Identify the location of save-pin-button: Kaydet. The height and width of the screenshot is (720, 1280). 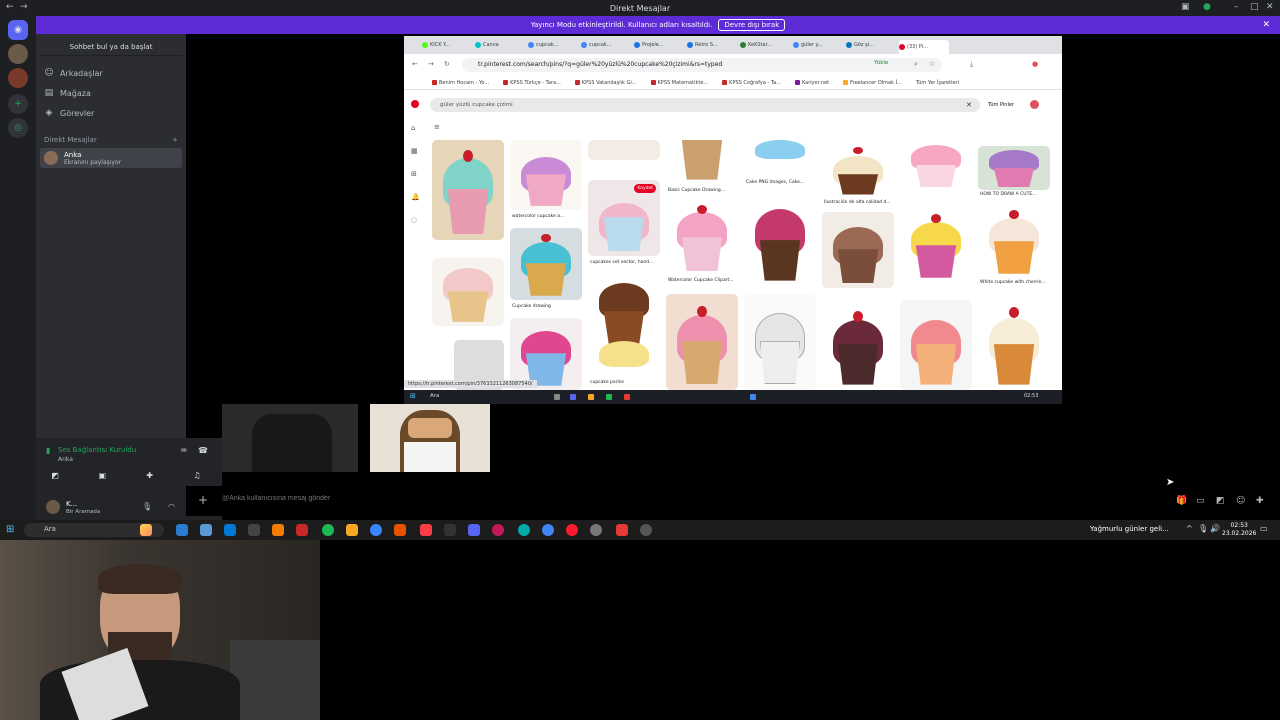
(645, 188).